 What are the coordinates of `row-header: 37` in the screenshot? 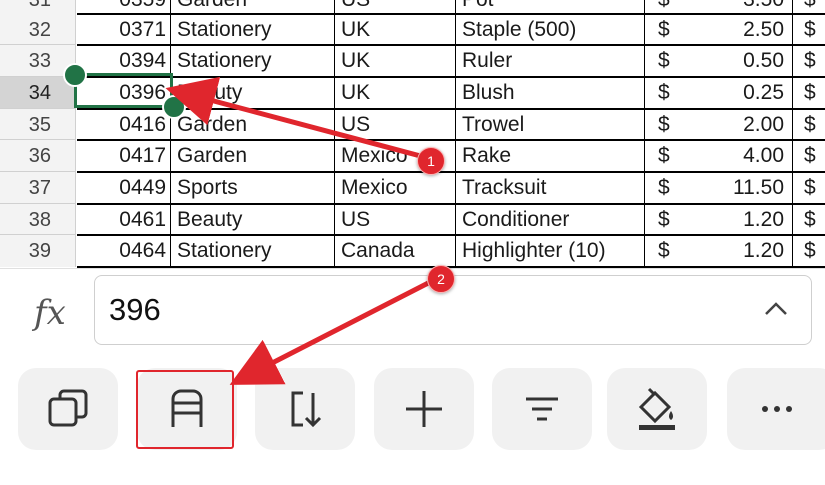 It's located at (38, 188).